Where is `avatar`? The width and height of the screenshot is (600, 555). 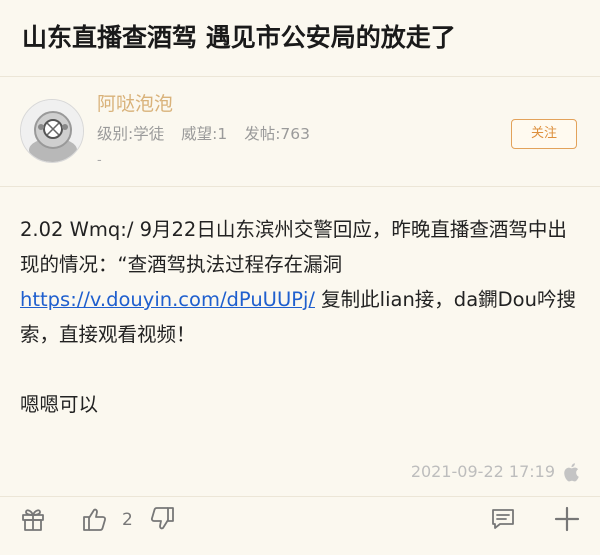
avatar is located at coordinates (52, 131).